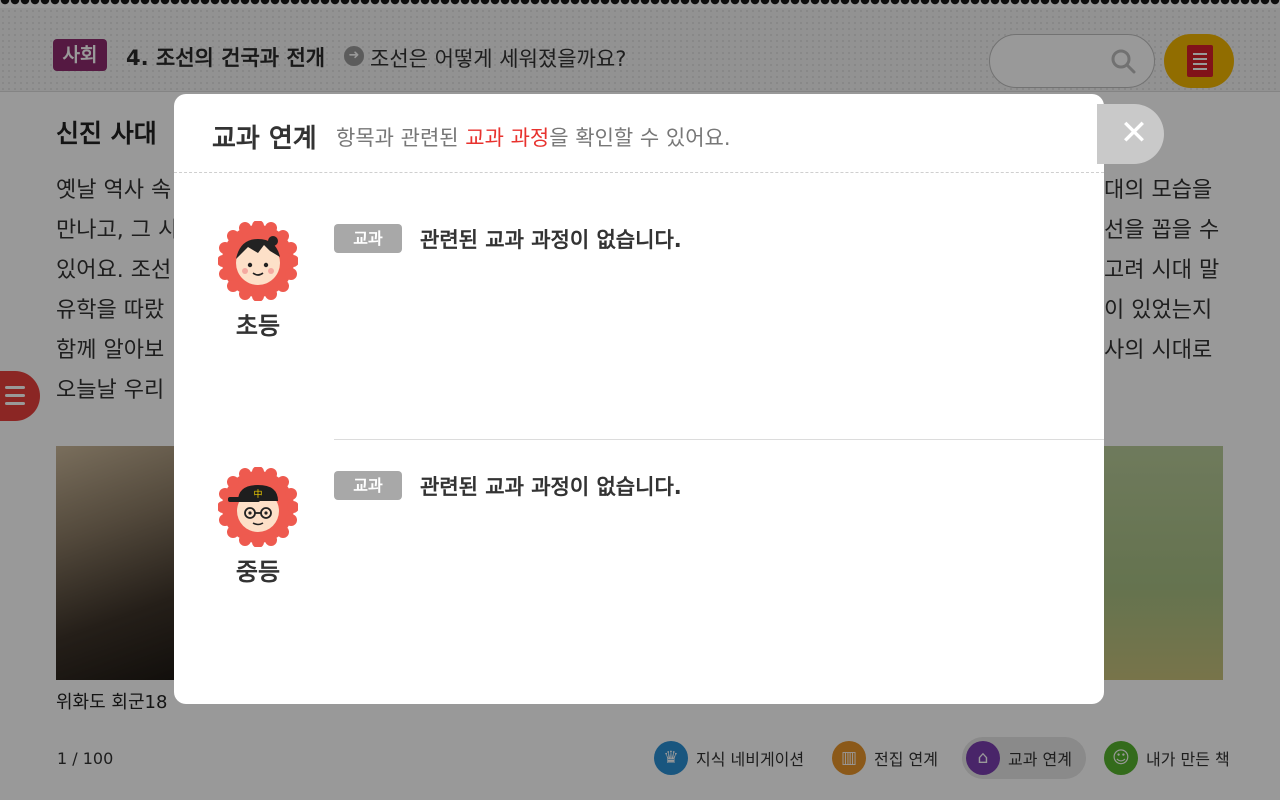 Image resolution: width=1280 pixels, height=800 pixels. Describe the element at coordinates (258, 507) in the screenshot. I see `middle-school-student-avatar-icon: 中` at that location.